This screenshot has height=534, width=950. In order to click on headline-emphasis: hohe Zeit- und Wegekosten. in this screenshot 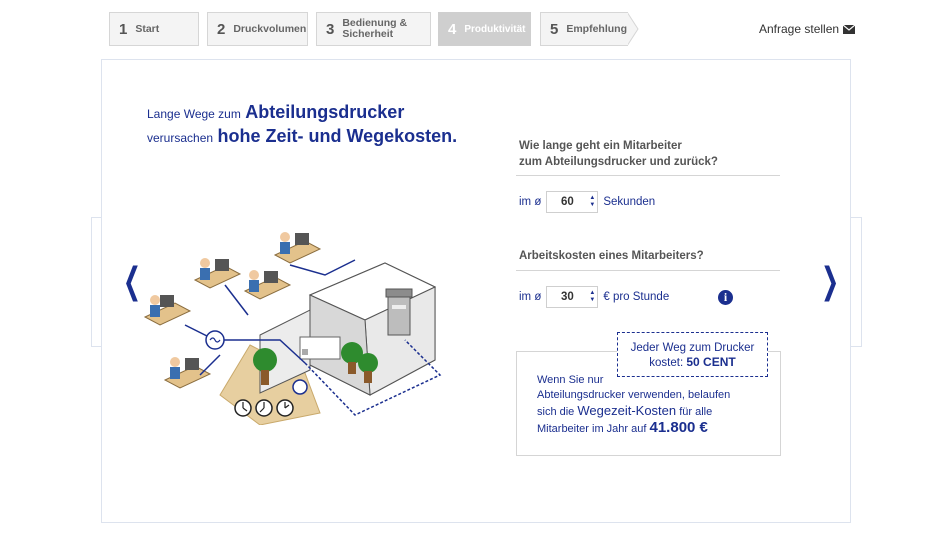, I will do `click(337, 136)`.